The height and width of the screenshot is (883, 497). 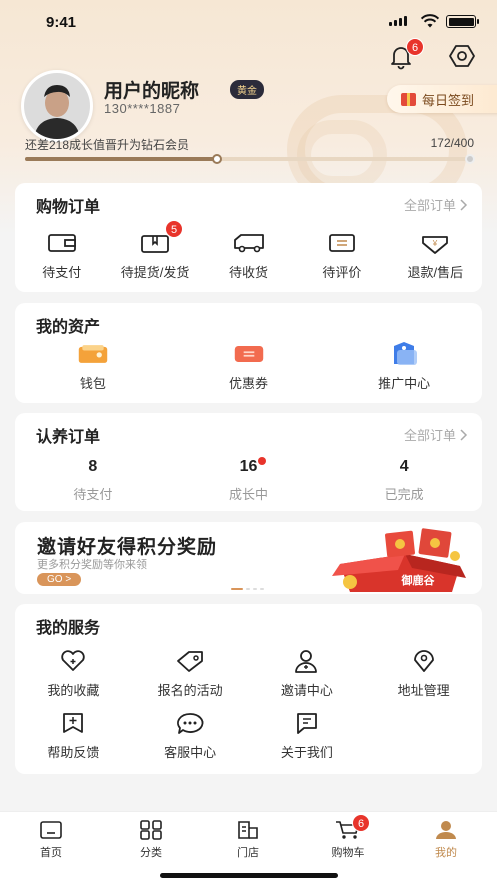 I want to click on refund-icon: ¥, so click(x=435, y=245).